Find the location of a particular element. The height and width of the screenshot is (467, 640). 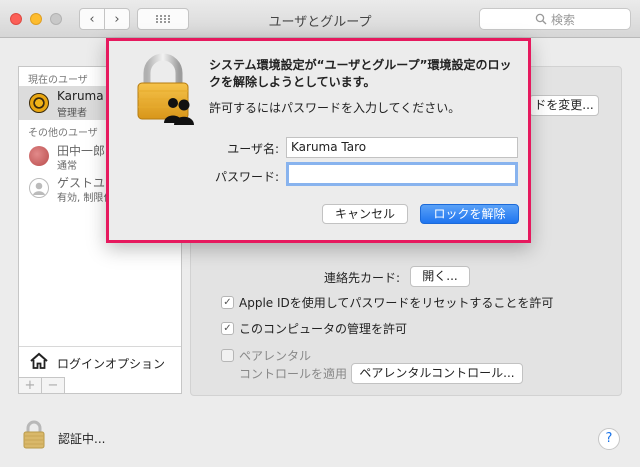

login-options-item: ログインオプション is located at coordinates (100, 361).